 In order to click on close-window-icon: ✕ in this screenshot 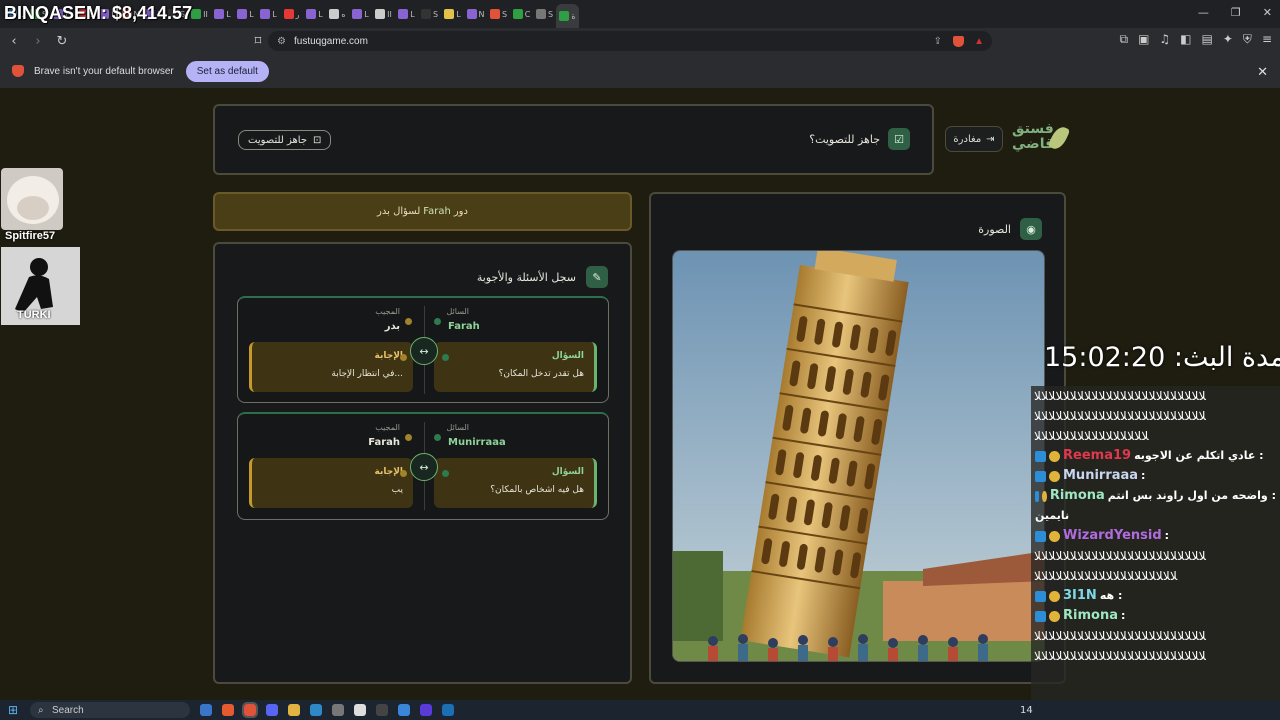, I will do `click(1267, 12)`.